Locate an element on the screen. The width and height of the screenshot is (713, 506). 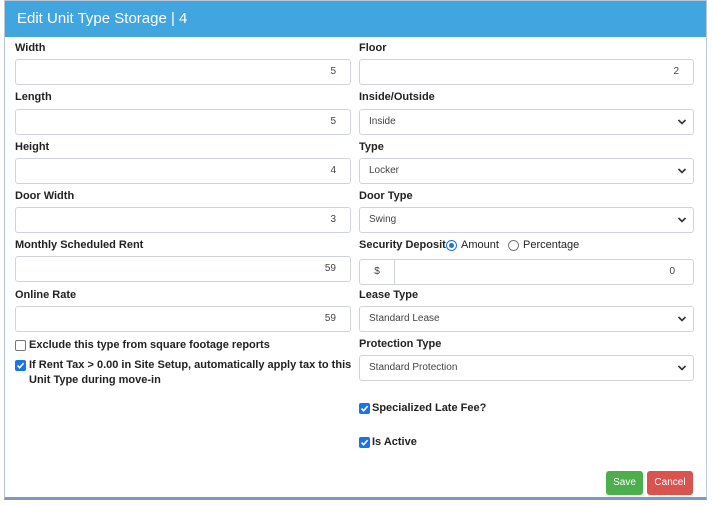
door-type-label: Door Type is located at coordinates (386, 196).